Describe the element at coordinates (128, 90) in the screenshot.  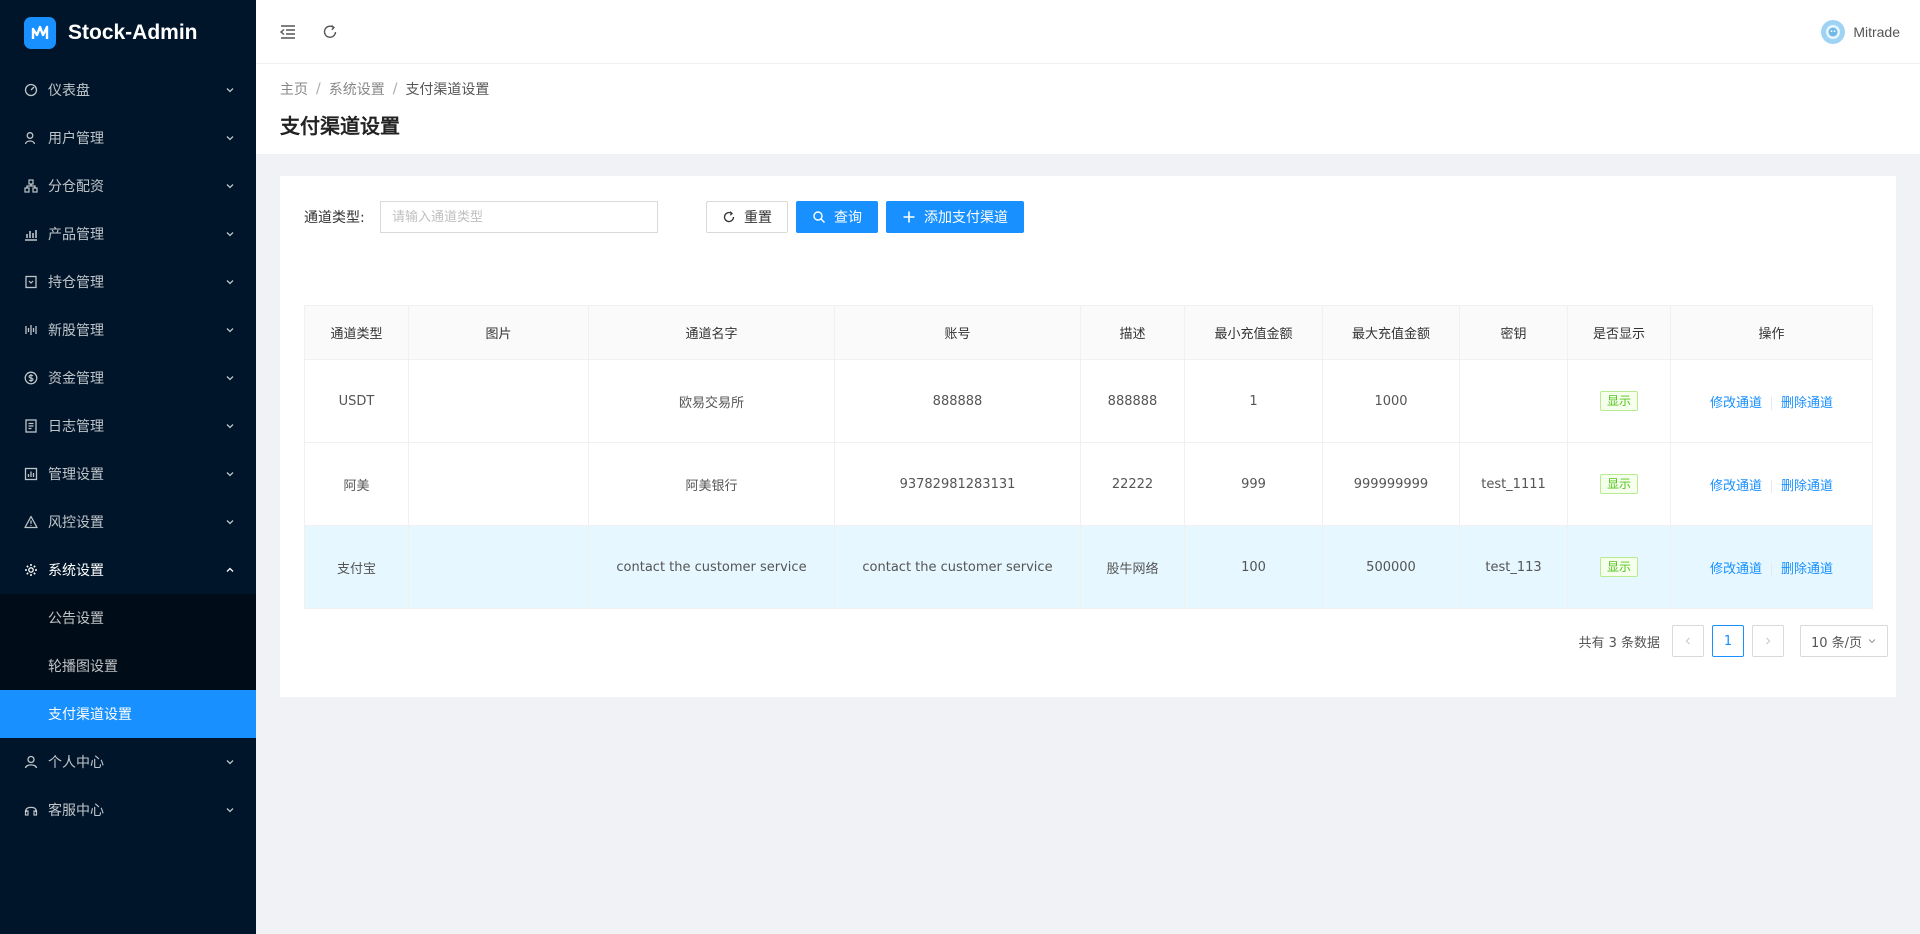
I see `sidebar-item-dashboard: 仪表盘` at that location.